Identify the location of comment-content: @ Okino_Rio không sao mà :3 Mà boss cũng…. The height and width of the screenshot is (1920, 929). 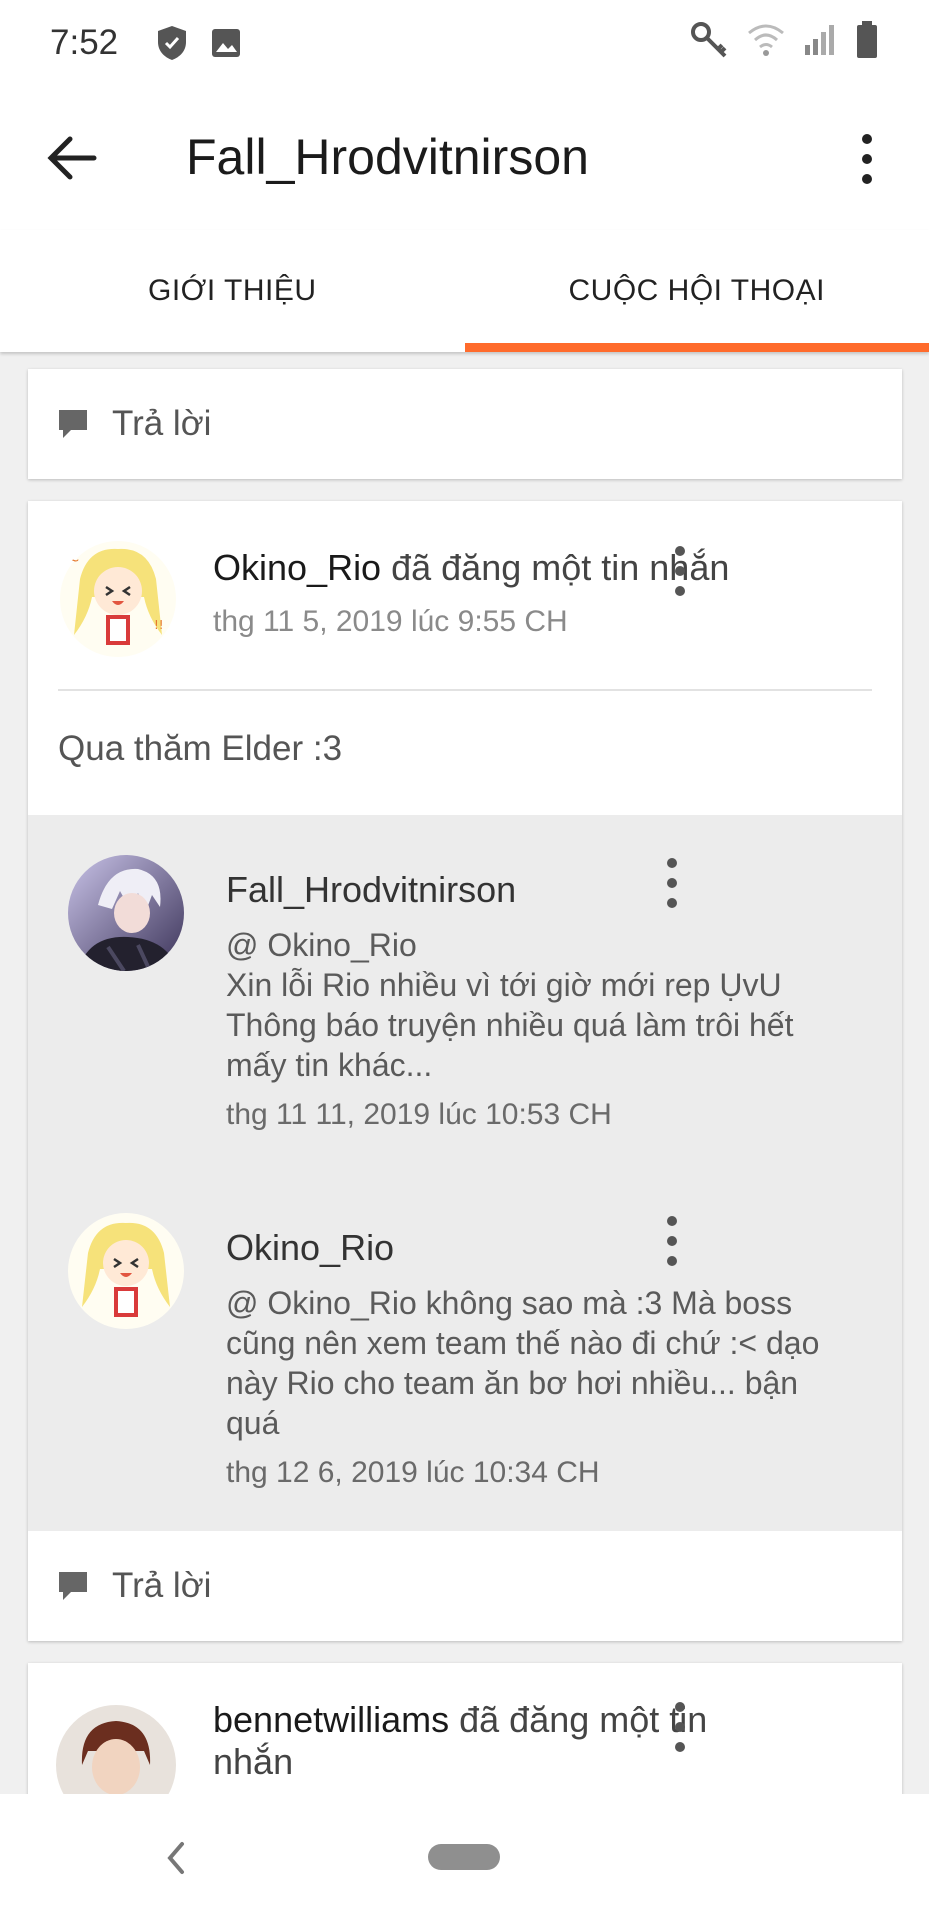
(541, 1388).